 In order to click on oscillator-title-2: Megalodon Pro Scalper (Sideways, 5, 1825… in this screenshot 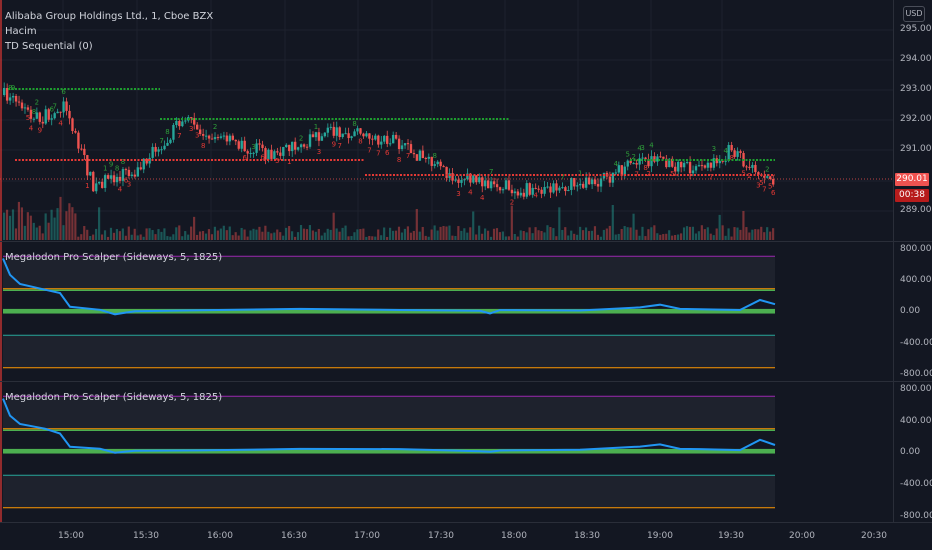, I will do `click(113, 397)`.